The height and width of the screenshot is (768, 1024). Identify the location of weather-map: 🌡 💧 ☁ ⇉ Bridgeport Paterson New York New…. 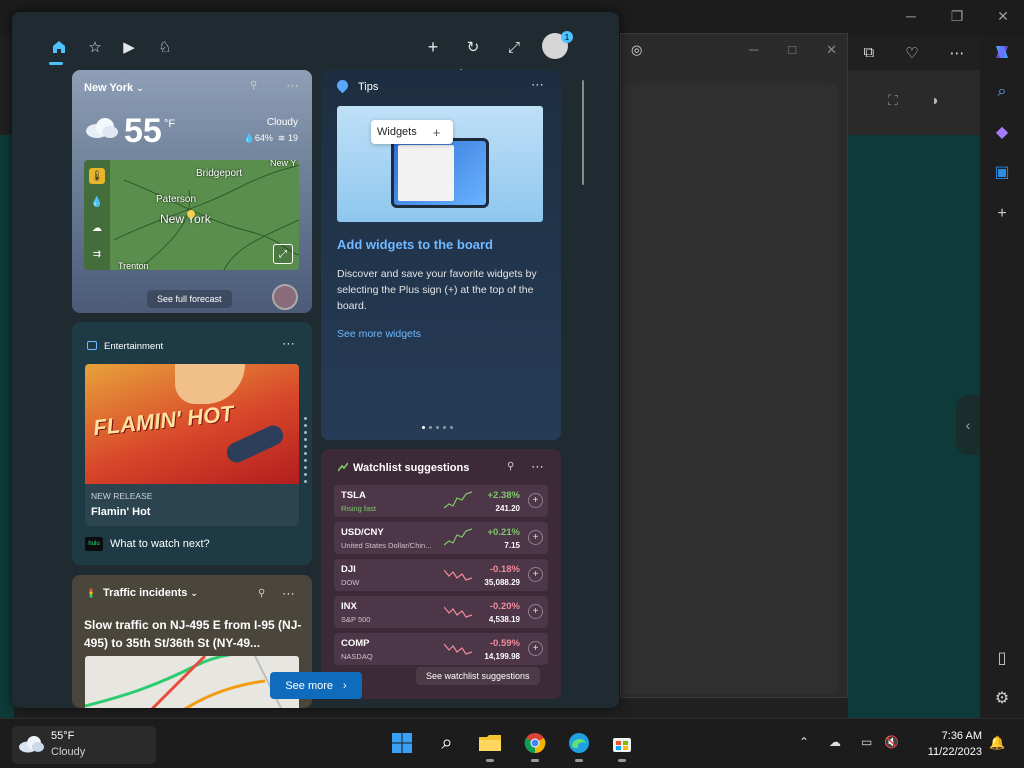
(191, 215).